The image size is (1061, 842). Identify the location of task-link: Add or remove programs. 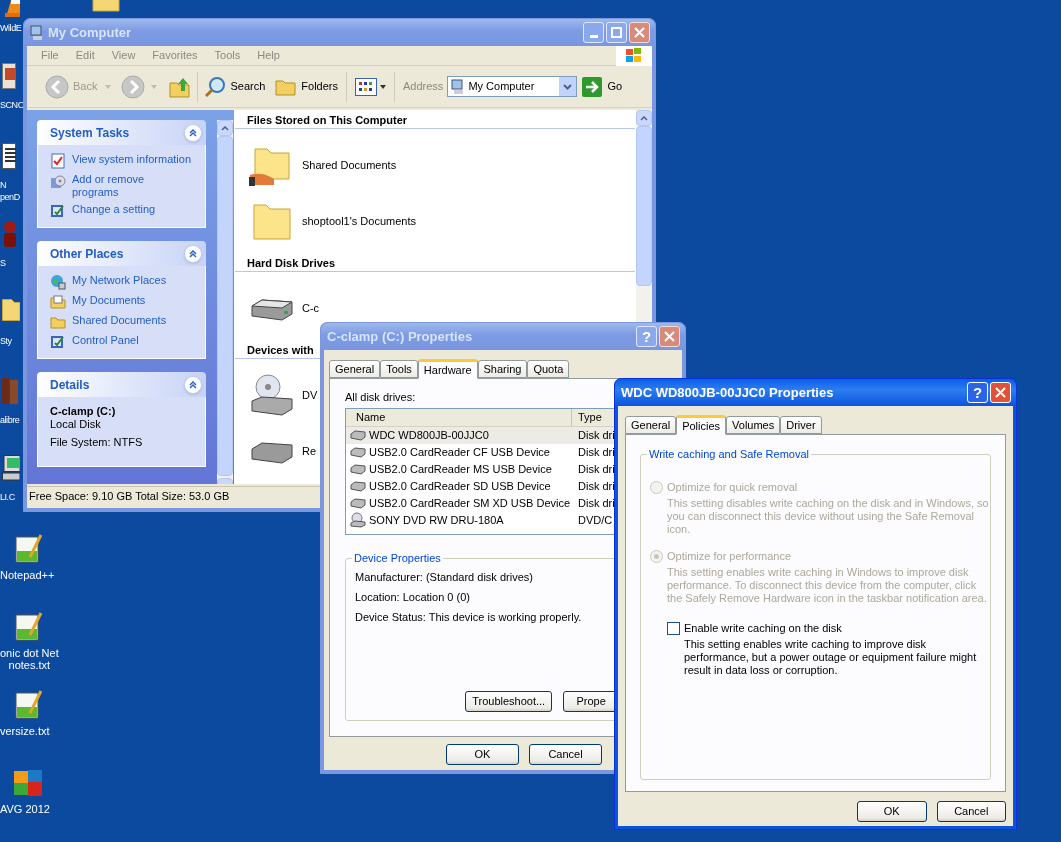
(132, 186).